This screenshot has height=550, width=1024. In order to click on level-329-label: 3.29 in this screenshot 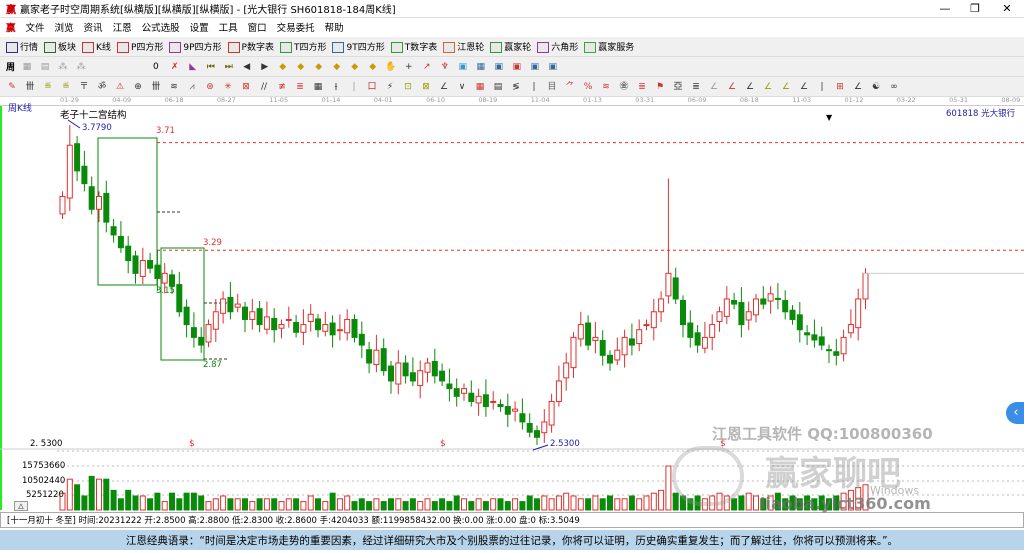, I will do `click(212, 243)`.